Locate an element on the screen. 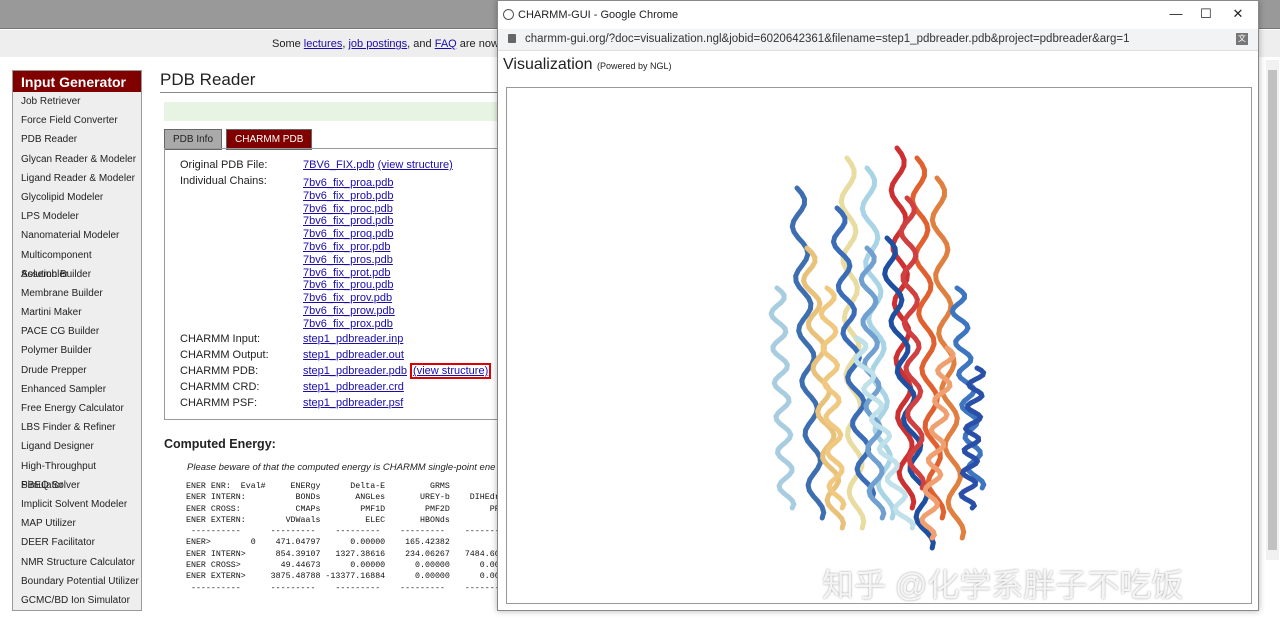 The image size is (1280, 631). notice-text: are now is located at coordinates (477, 44).